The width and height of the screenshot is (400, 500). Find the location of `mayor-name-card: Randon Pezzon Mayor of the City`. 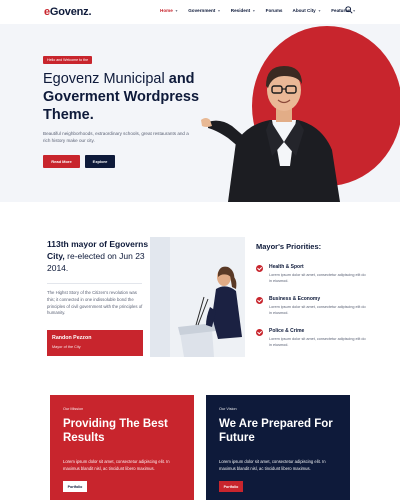

mayor-name-card: Randon Pezzon Mayor of the City is located at coordinates (95, 343).